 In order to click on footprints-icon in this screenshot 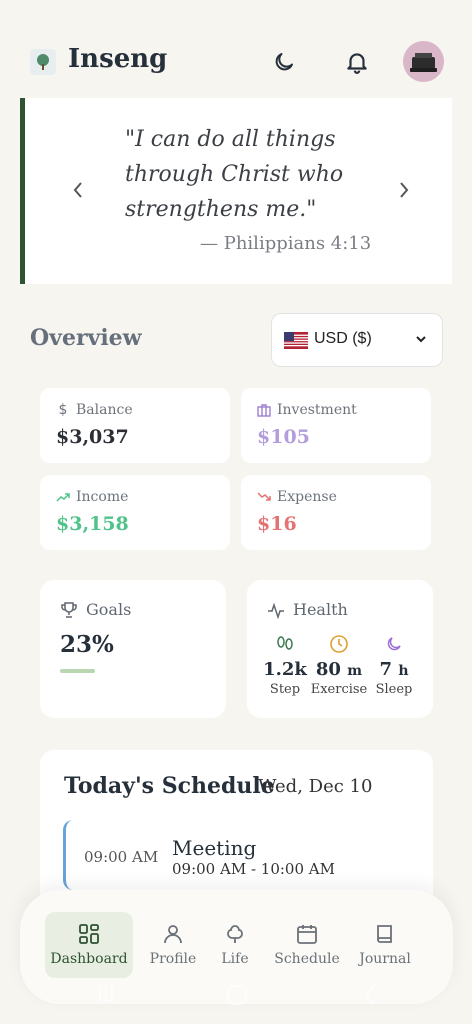, I will do `click(285, 643)`.